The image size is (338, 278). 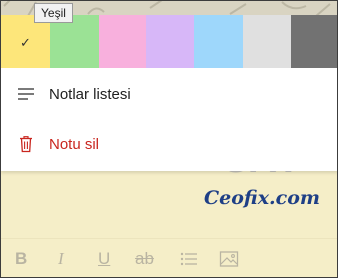 I want to click on list-lines-icon, so click(x=26, y=94).